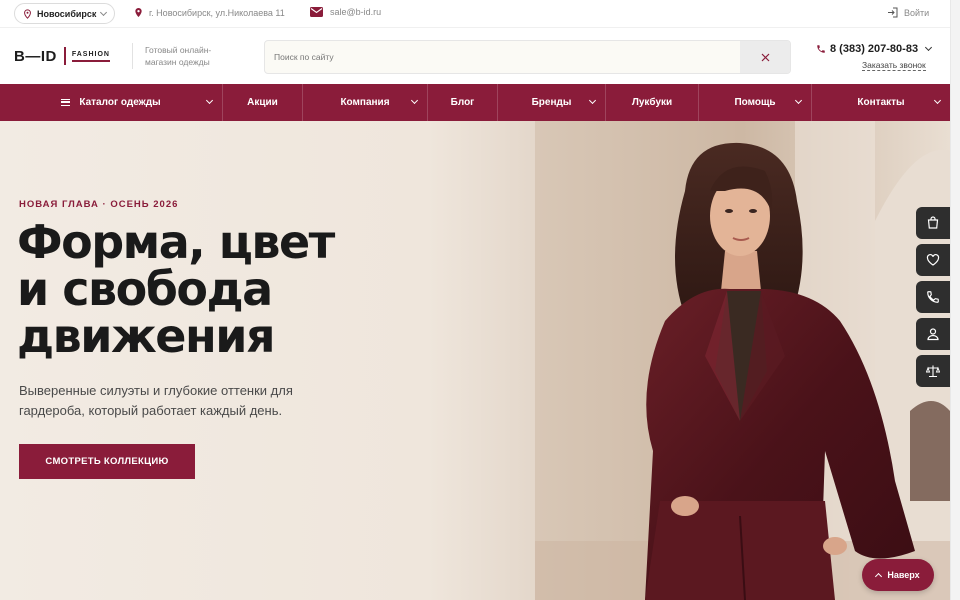  Describe the element at coordinates (145, 289) in the screenshot. I see `headline-line-2: и свобода` at that location.